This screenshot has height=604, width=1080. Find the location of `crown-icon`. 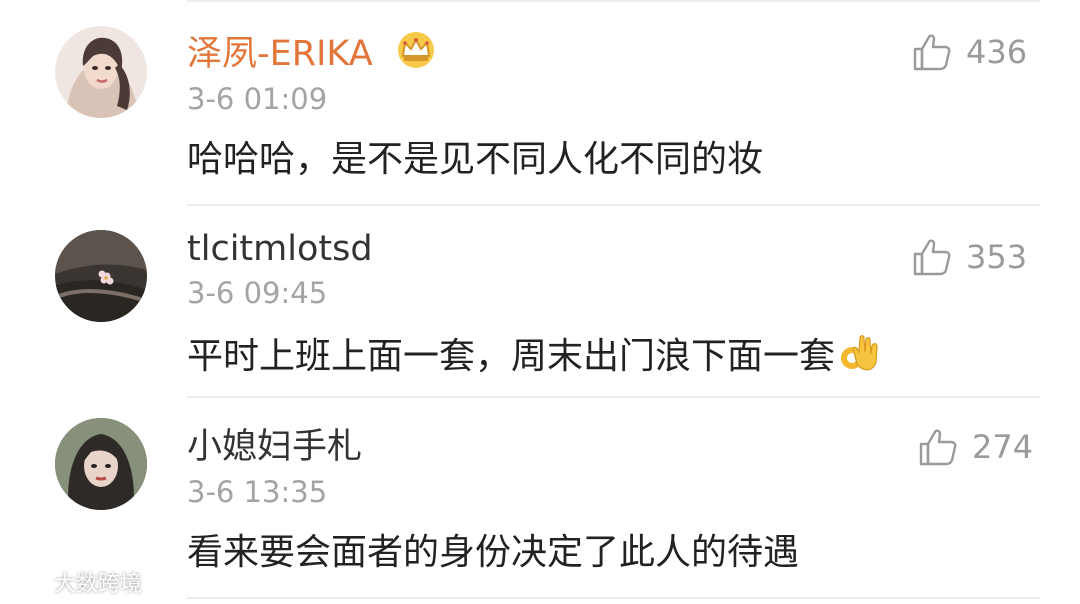

crown-icon is located at coordinates (416, 50).